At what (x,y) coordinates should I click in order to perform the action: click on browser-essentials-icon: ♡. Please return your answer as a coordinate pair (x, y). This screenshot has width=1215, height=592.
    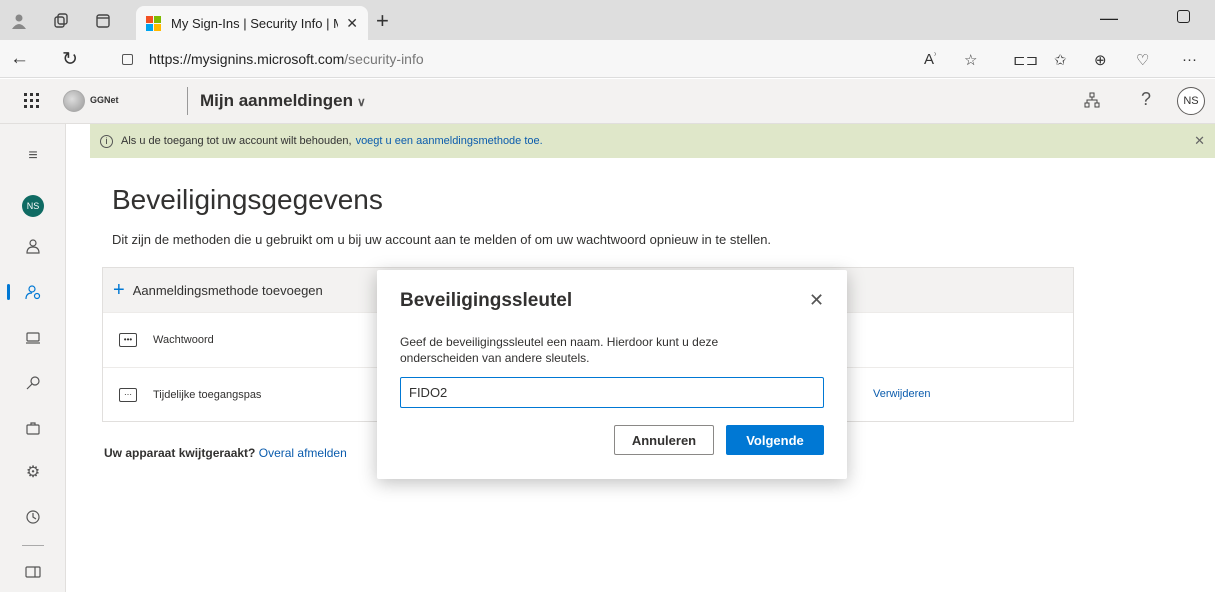
    Looking at the image, I should click on (1142, 60).